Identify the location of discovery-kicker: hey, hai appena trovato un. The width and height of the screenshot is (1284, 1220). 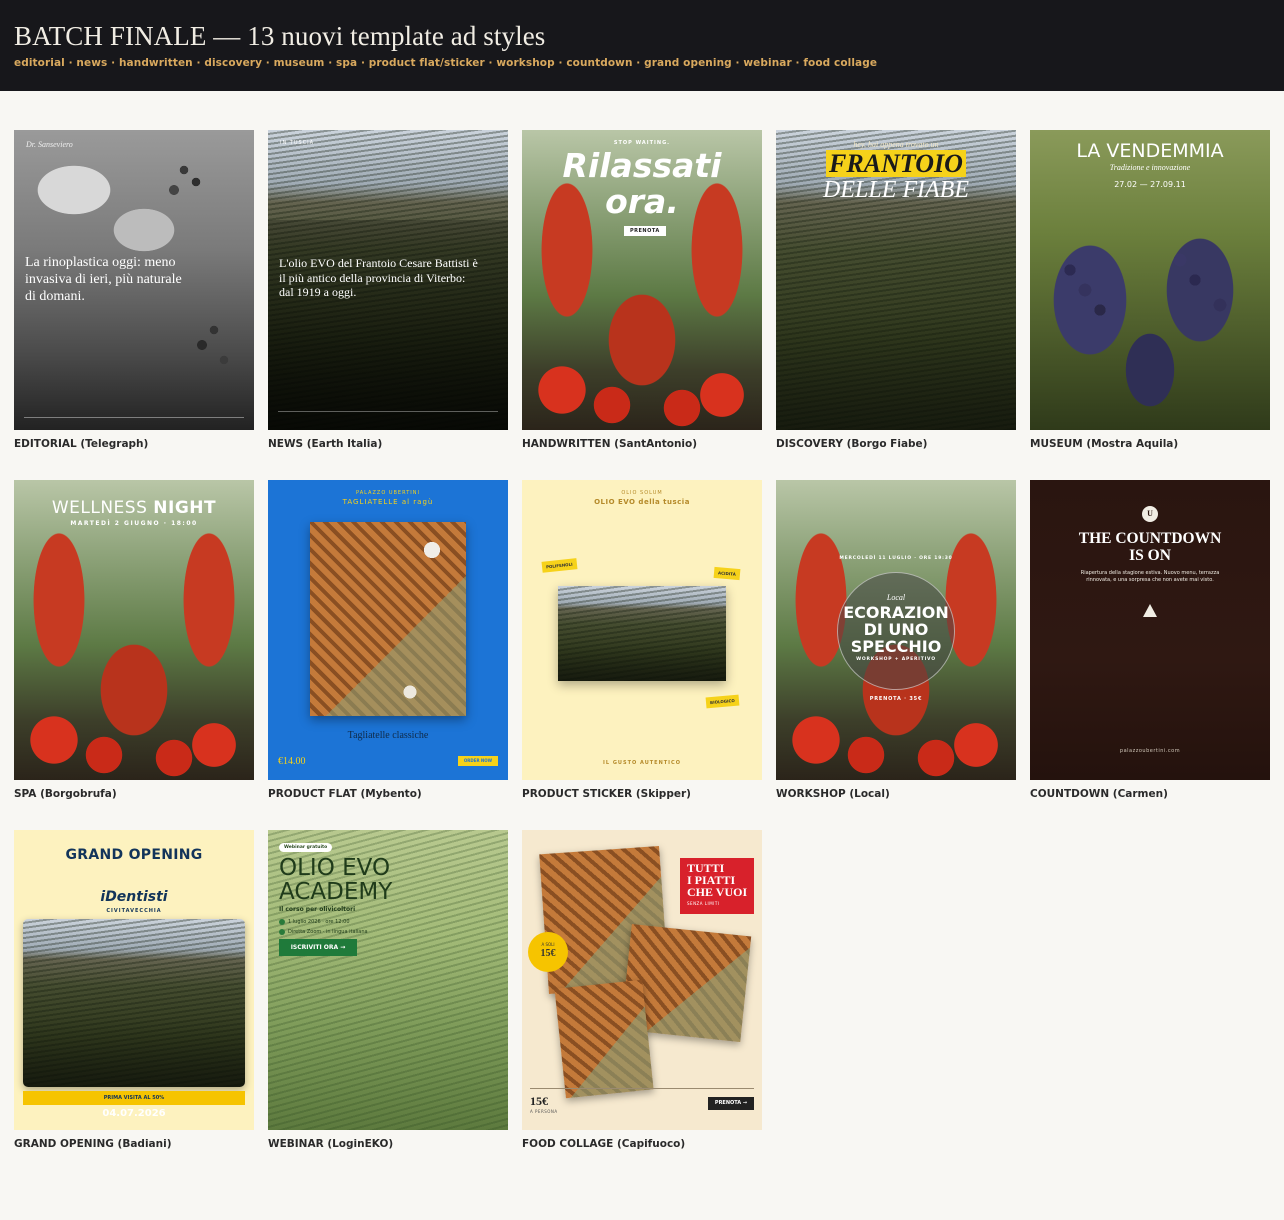
(896, 144).